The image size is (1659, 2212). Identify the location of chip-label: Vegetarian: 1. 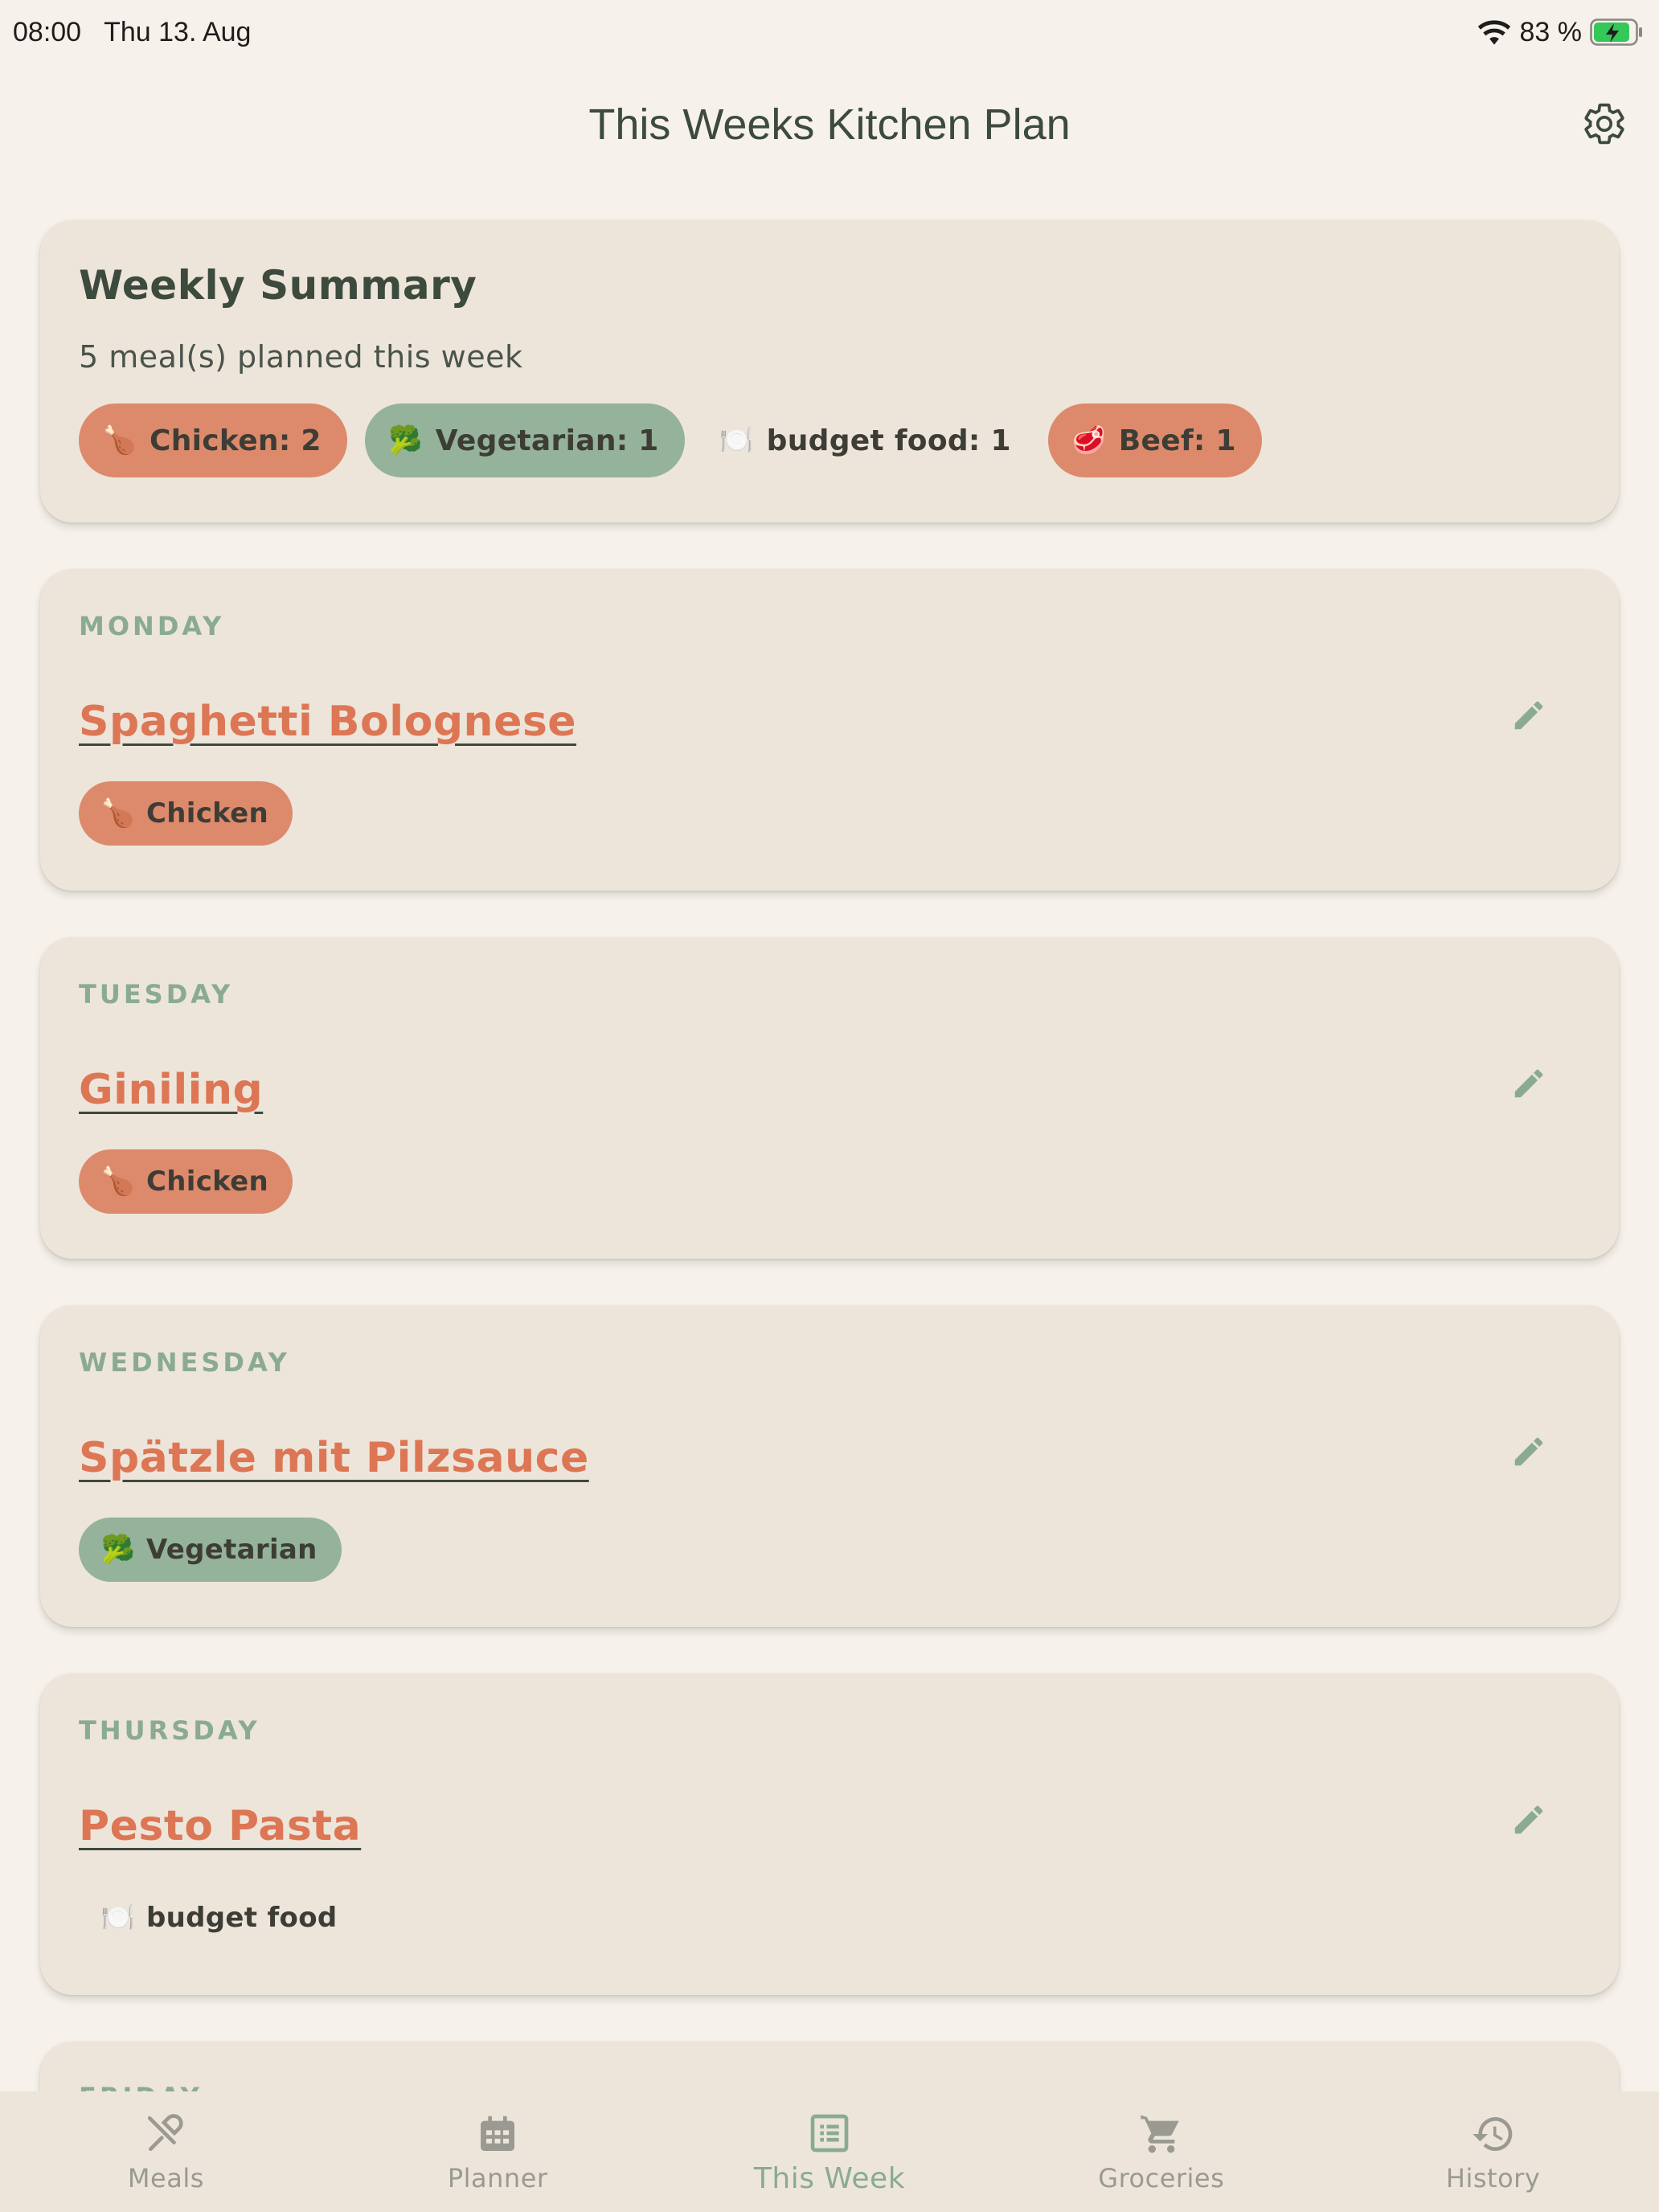
(547, 441).